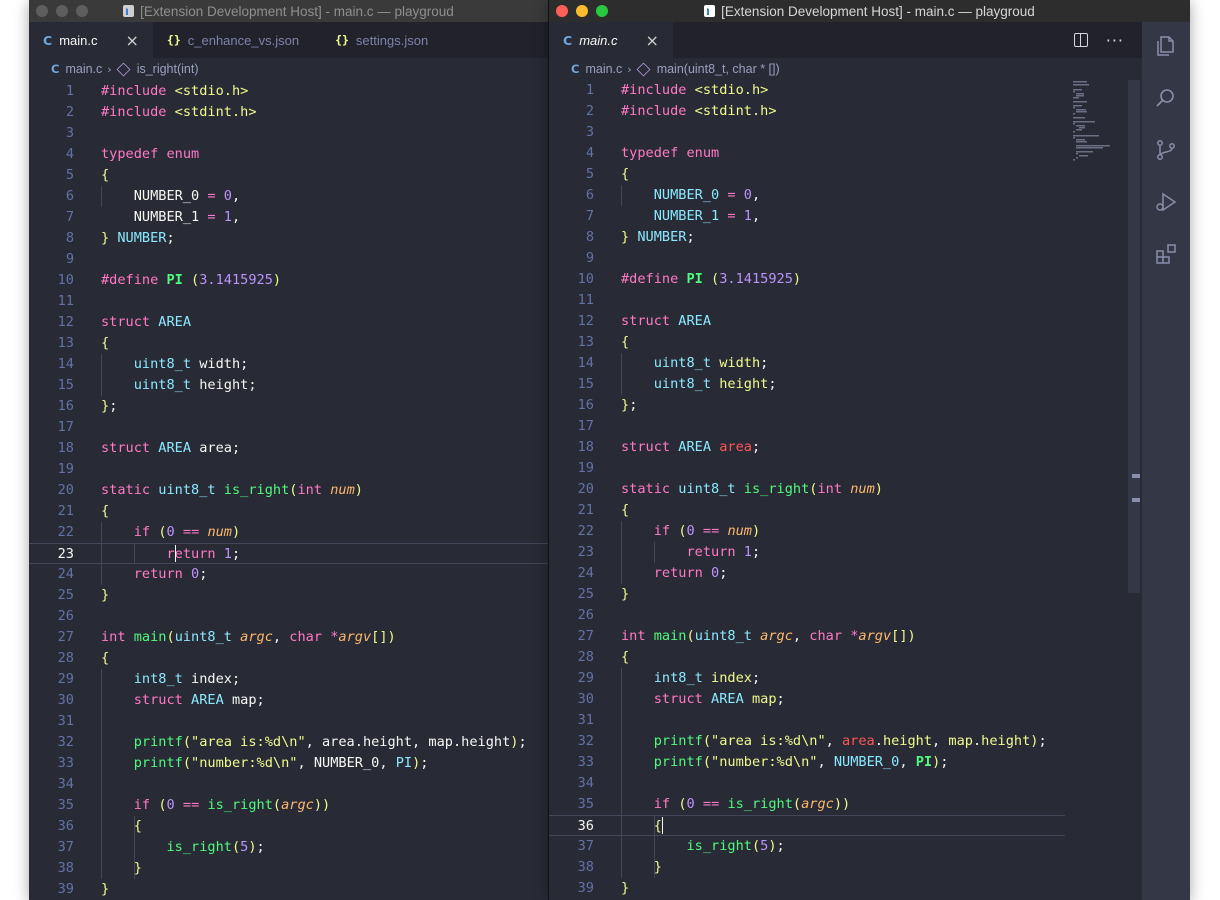 Image resolution: width=1220 pixels, height=900 pixels. Describe the element at coordinates (1100, 122) in the screenshot. I see `minimap` at that location.